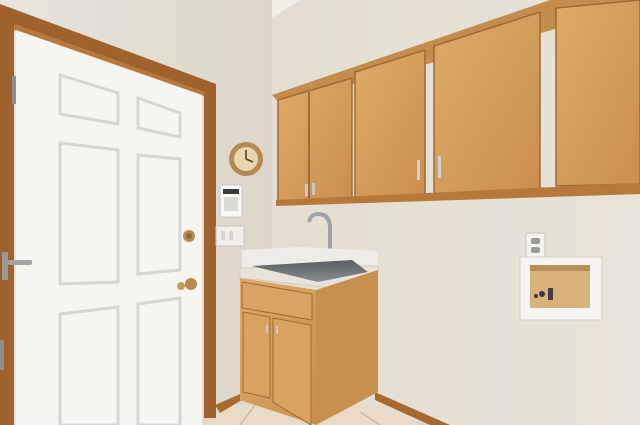  What do you see at coordinates (535, 245) in the screenshot?
I see `outlet-icon` at bounding box center [535, 245].